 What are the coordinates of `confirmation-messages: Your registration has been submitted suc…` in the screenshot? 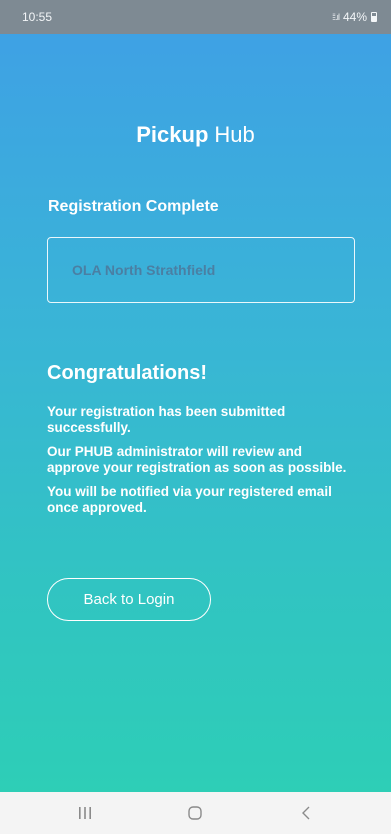 It's located at (199, 464).